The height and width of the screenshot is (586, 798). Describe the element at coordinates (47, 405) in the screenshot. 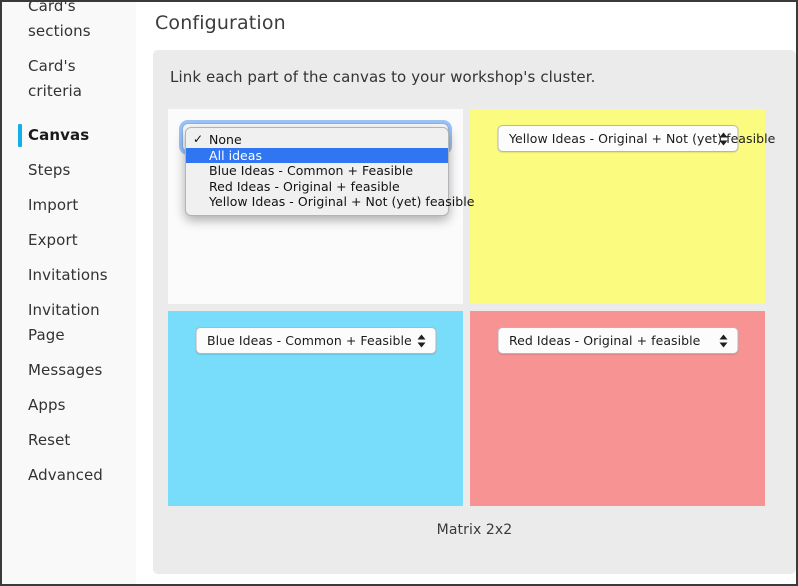

I see `sidebar-item-label: Apps` at that location.